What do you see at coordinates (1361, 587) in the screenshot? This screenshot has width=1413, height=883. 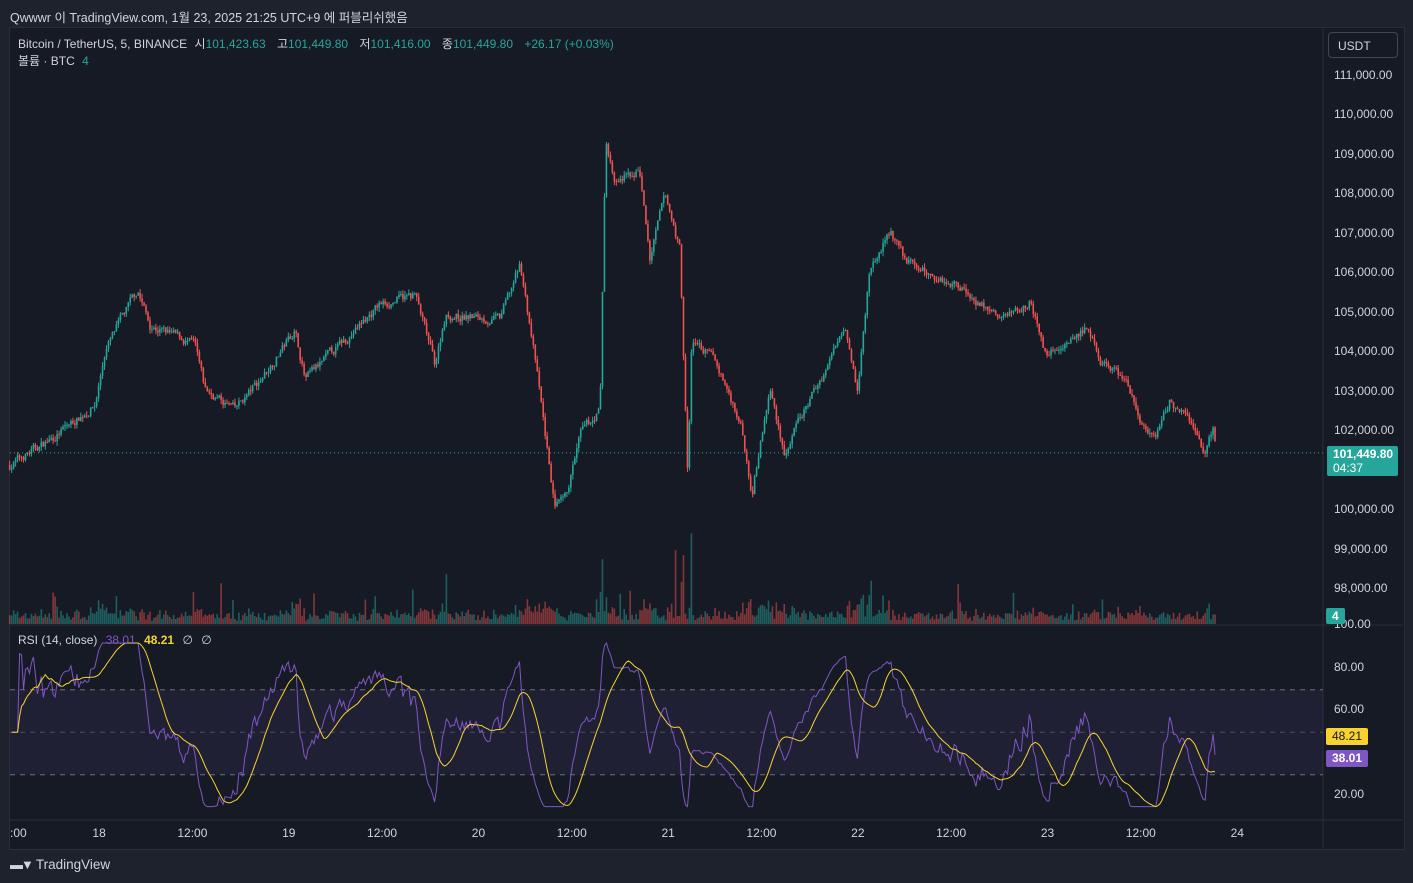 I see `price-axis-label: 98,000.00` at bounding box center [1361, 587].